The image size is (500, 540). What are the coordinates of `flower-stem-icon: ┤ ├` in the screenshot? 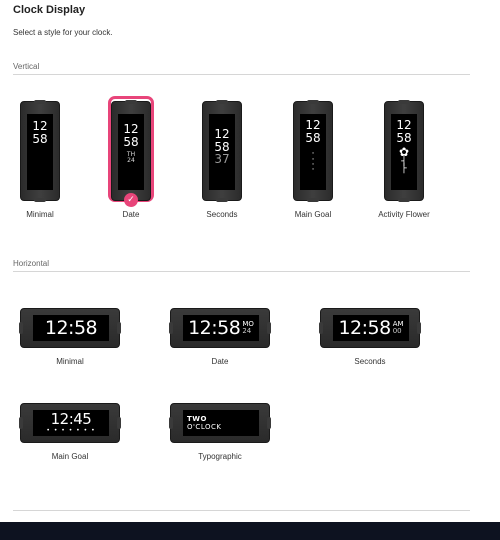 It's located at (404, 165).